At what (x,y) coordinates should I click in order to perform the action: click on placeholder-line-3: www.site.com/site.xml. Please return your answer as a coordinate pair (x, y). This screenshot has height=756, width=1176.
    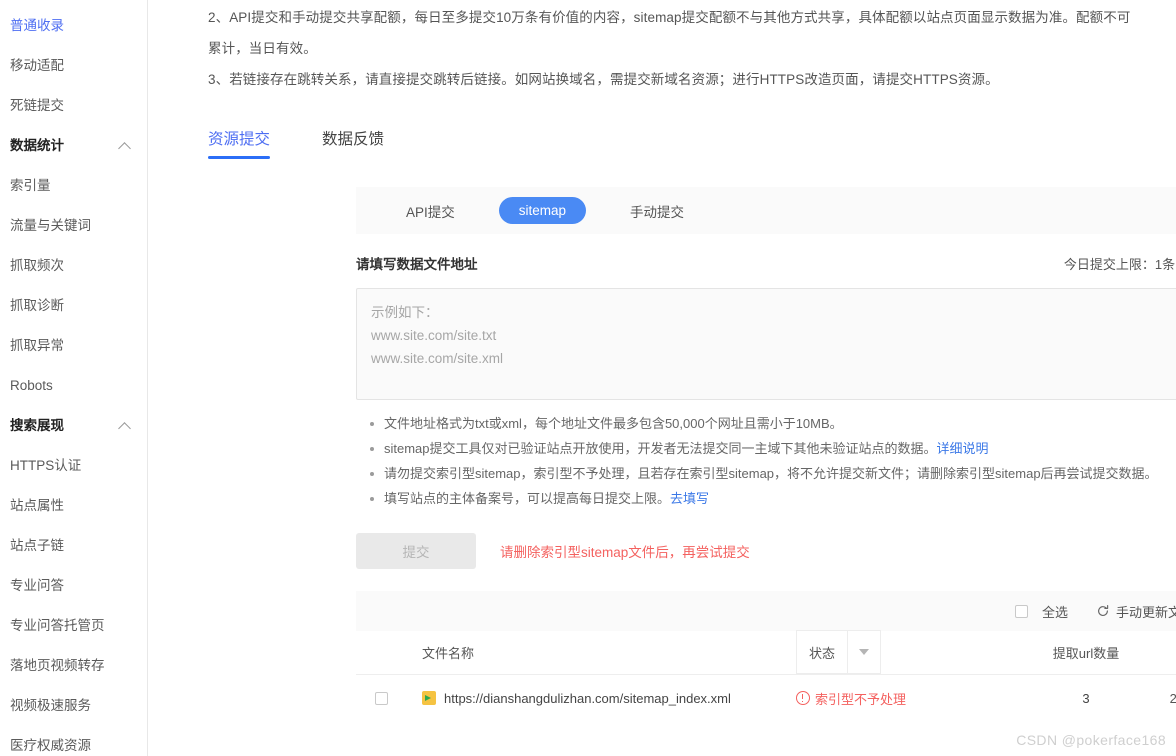
    Looking at the image, I should click on (437, 358).